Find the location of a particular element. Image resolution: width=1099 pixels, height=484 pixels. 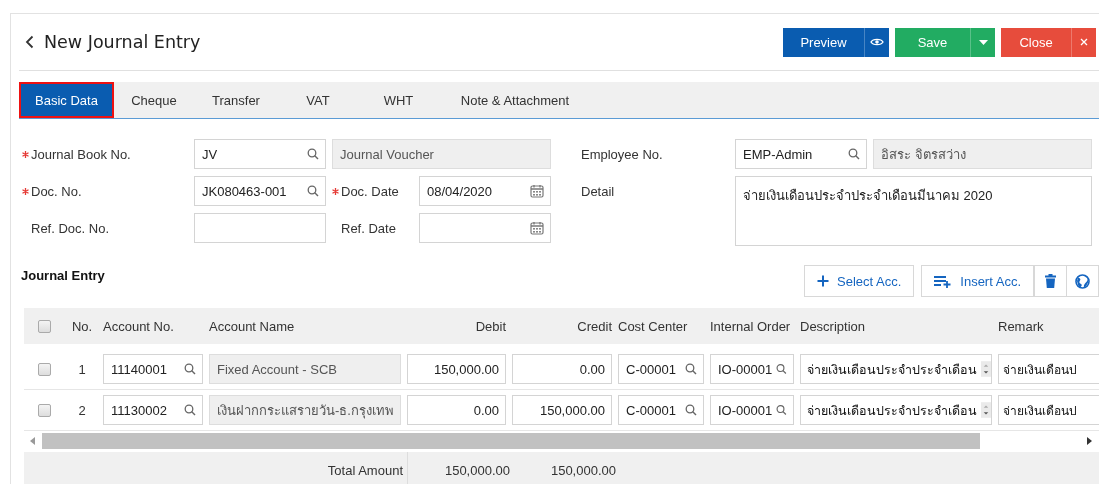

eye-icon is located at coordinates (877, 42).